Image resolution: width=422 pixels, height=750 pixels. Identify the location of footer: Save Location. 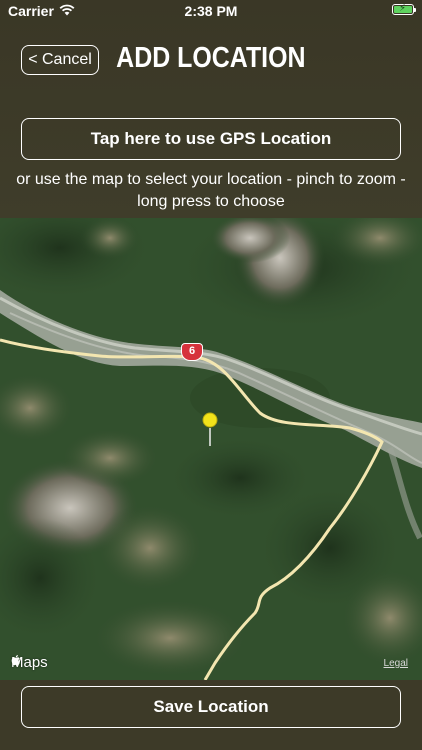
(211, 715).